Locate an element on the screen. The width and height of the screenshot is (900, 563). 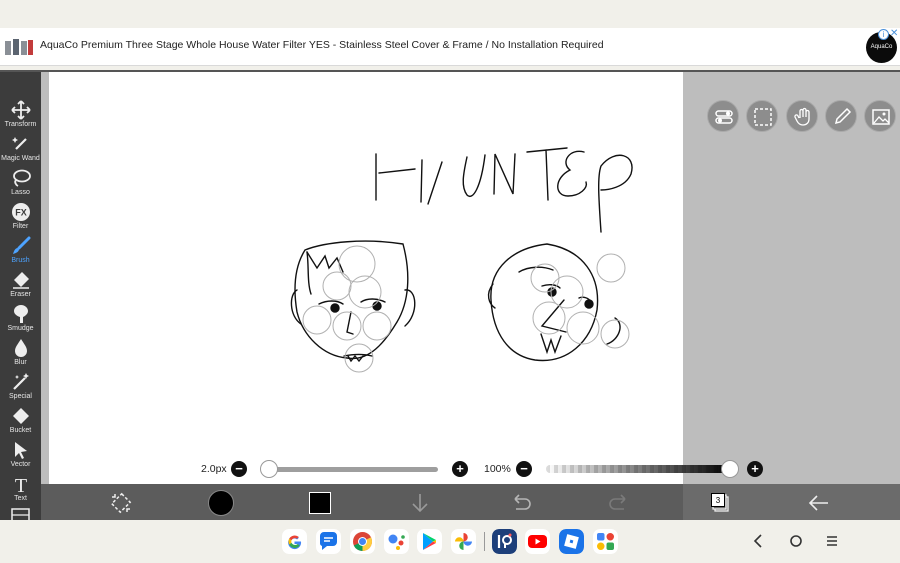
tool-label: Smudge is located at coordinates (20, 328).